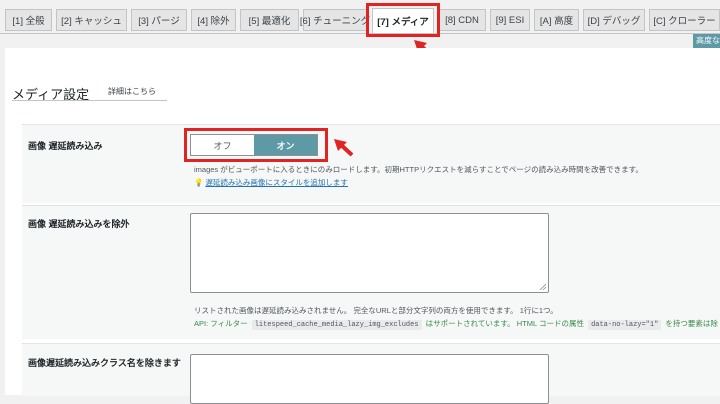 This screenshot has height=404, width=720. What do you see at coordinates (221, 323) in the screenshot?
I see `api-prefix: API: フィルター` at bounding box center [221, 323].